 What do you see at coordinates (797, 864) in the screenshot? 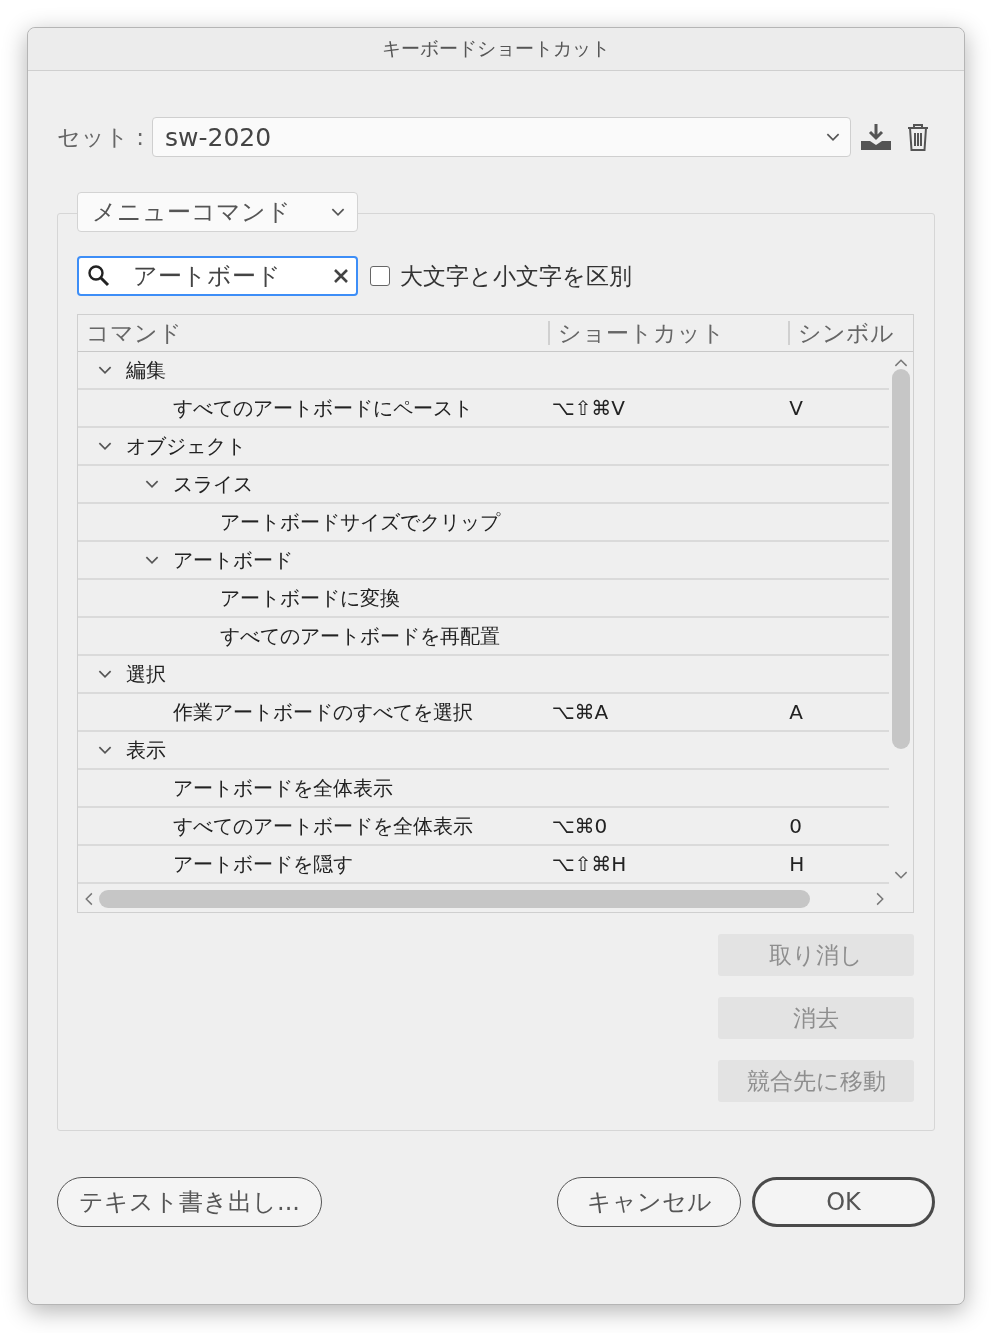
I see `symbol-cell: H` at bounding box center [797, 864].